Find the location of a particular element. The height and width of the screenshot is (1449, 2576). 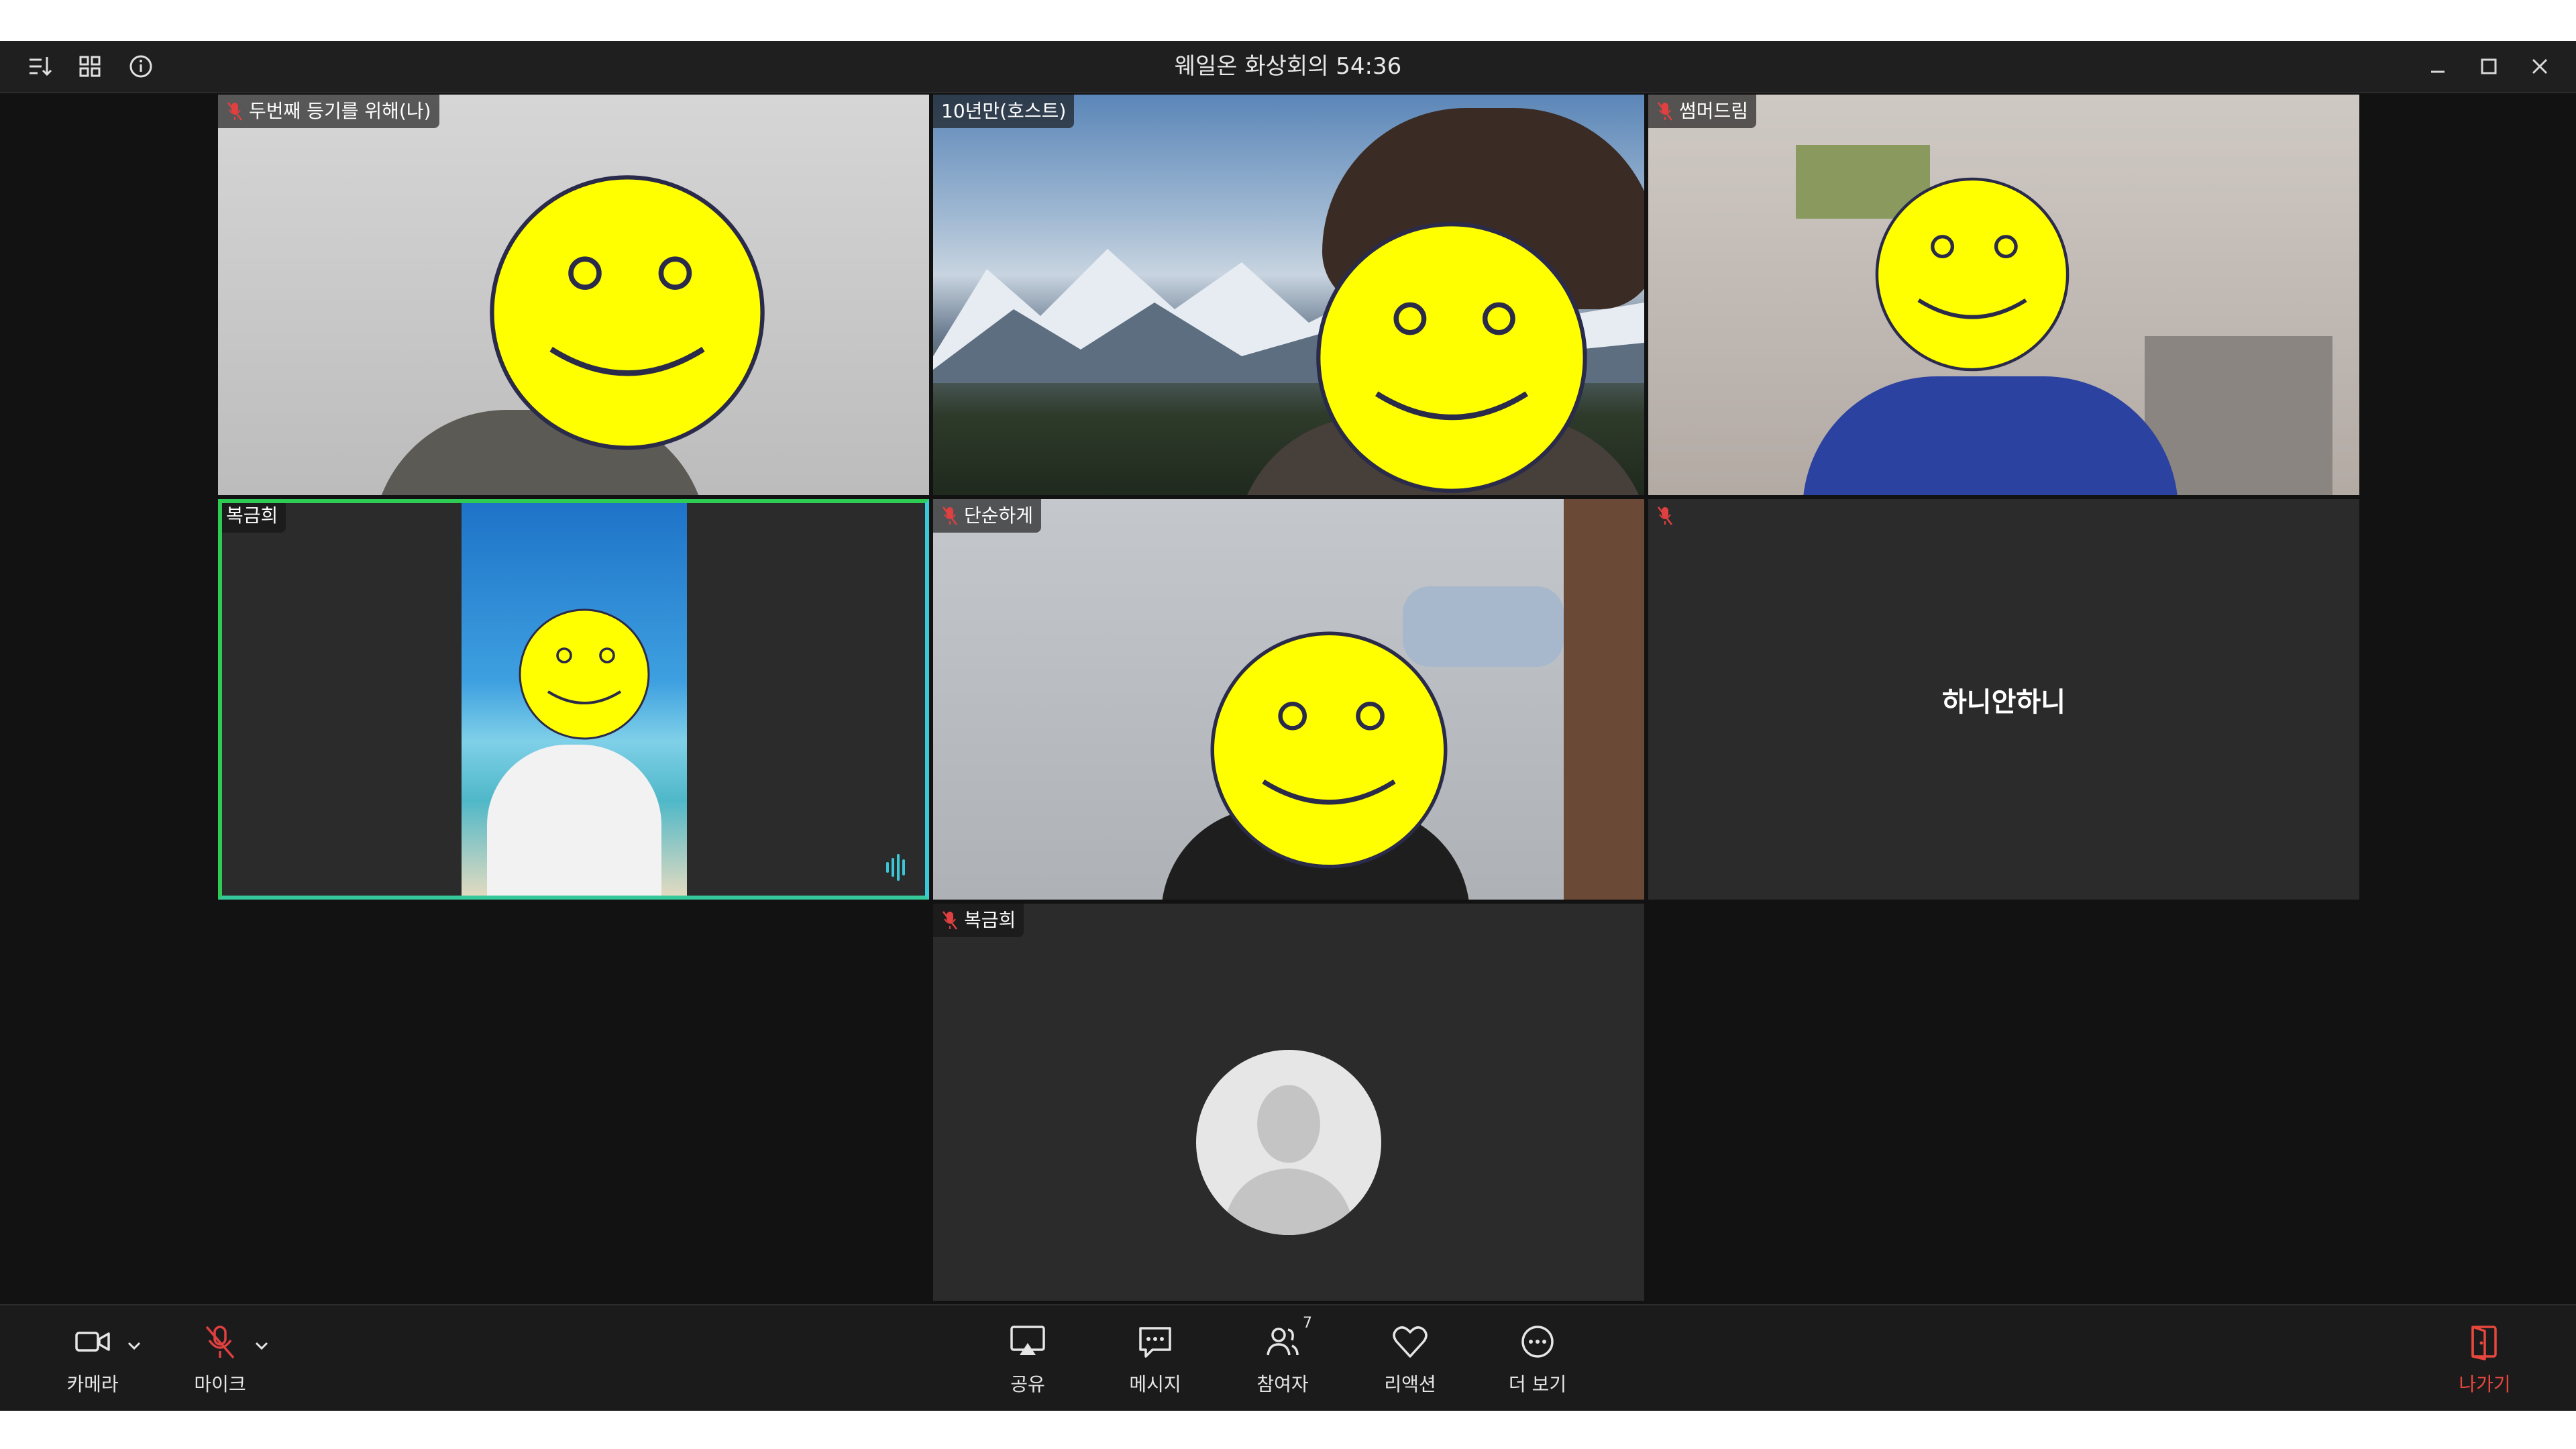

video-tile-host: 10년만(호스트) is located at coordinates (1288, 295).